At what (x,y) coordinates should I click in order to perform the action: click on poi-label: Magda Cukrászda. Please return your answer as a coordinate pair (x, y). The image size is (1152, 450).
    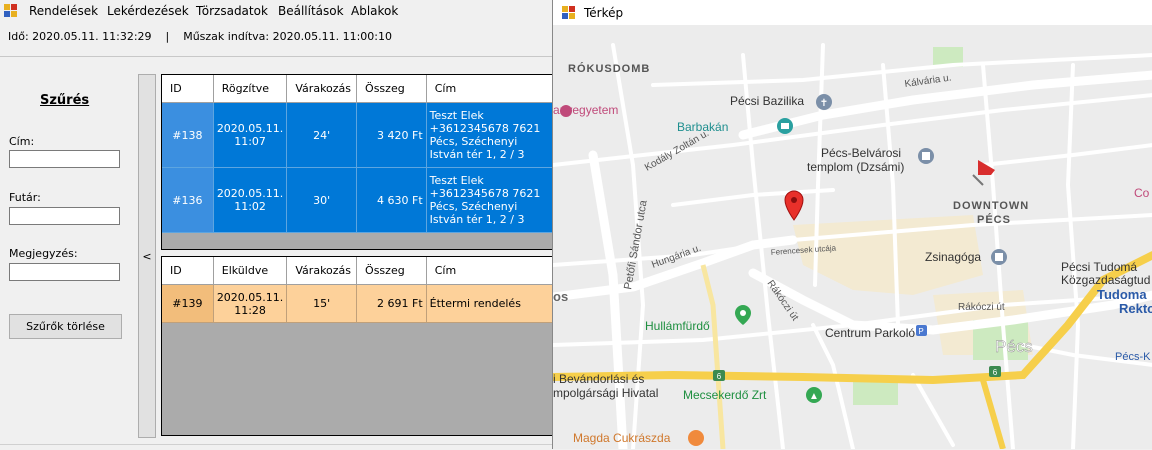
    Looking at the image, I should click on (622, 438).